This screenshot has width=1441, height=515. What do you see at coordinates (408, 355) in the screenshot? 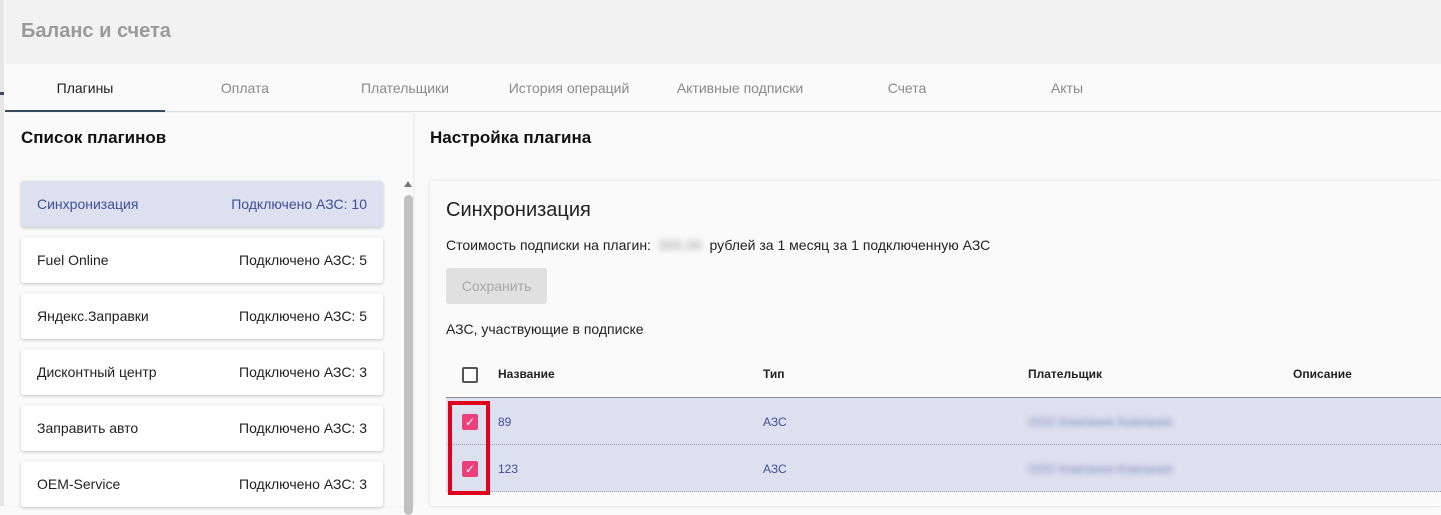
I see `scroll-thumb` at bounding box center [408, 355].